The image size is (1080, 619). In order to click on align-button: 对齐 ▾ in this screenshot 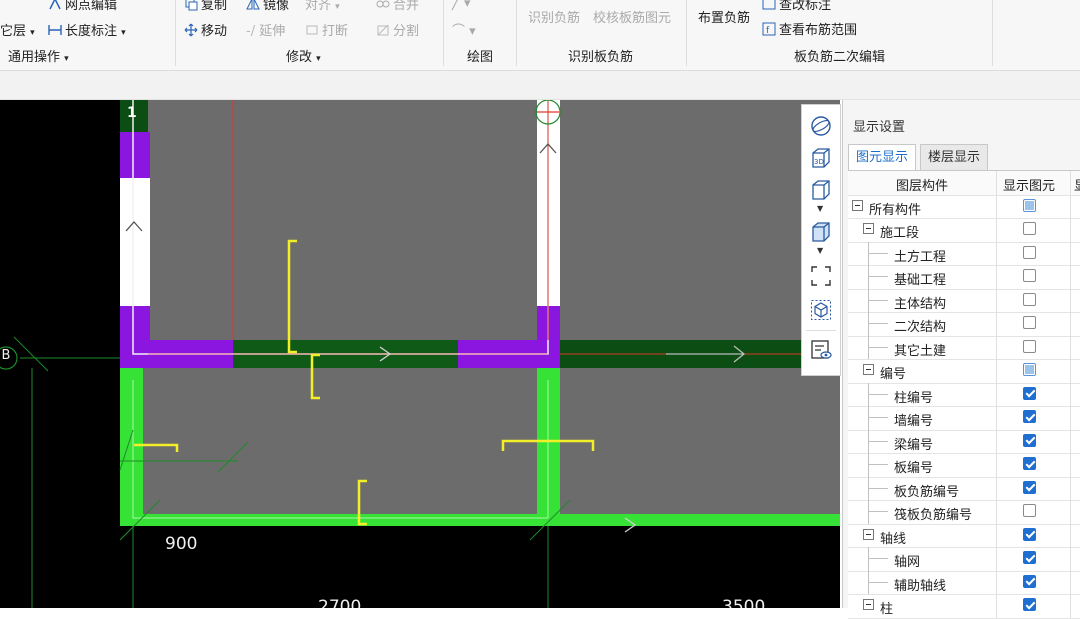, I will do `click(322, 6)`.